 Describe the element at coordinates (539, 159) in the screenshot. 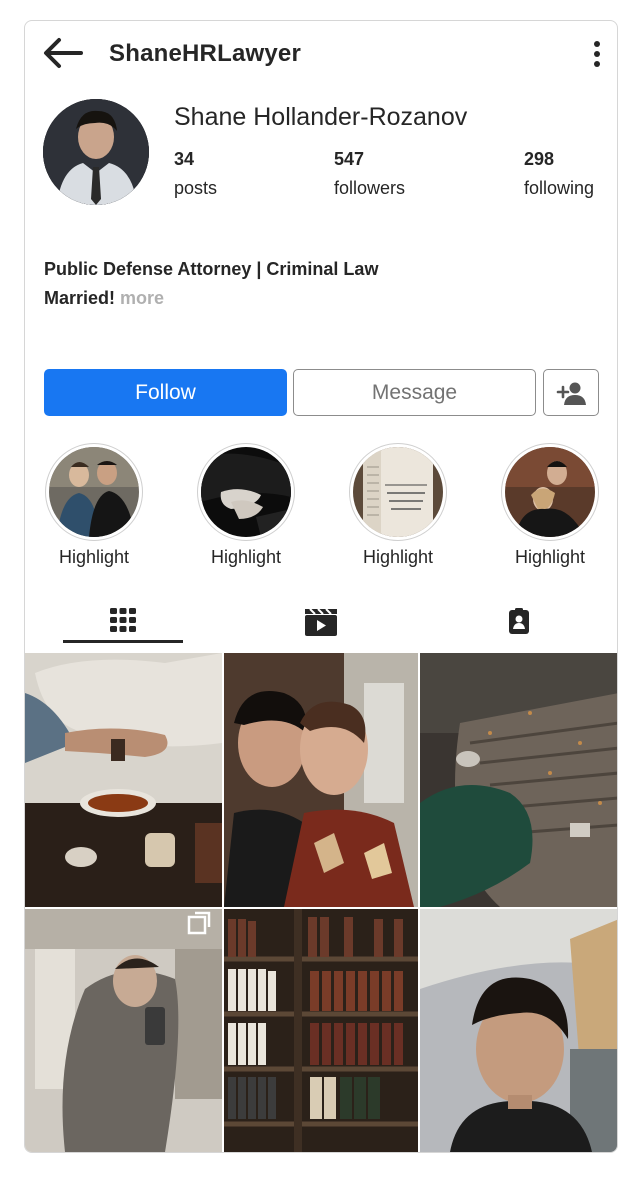

I see `following-count: 298` at that location.